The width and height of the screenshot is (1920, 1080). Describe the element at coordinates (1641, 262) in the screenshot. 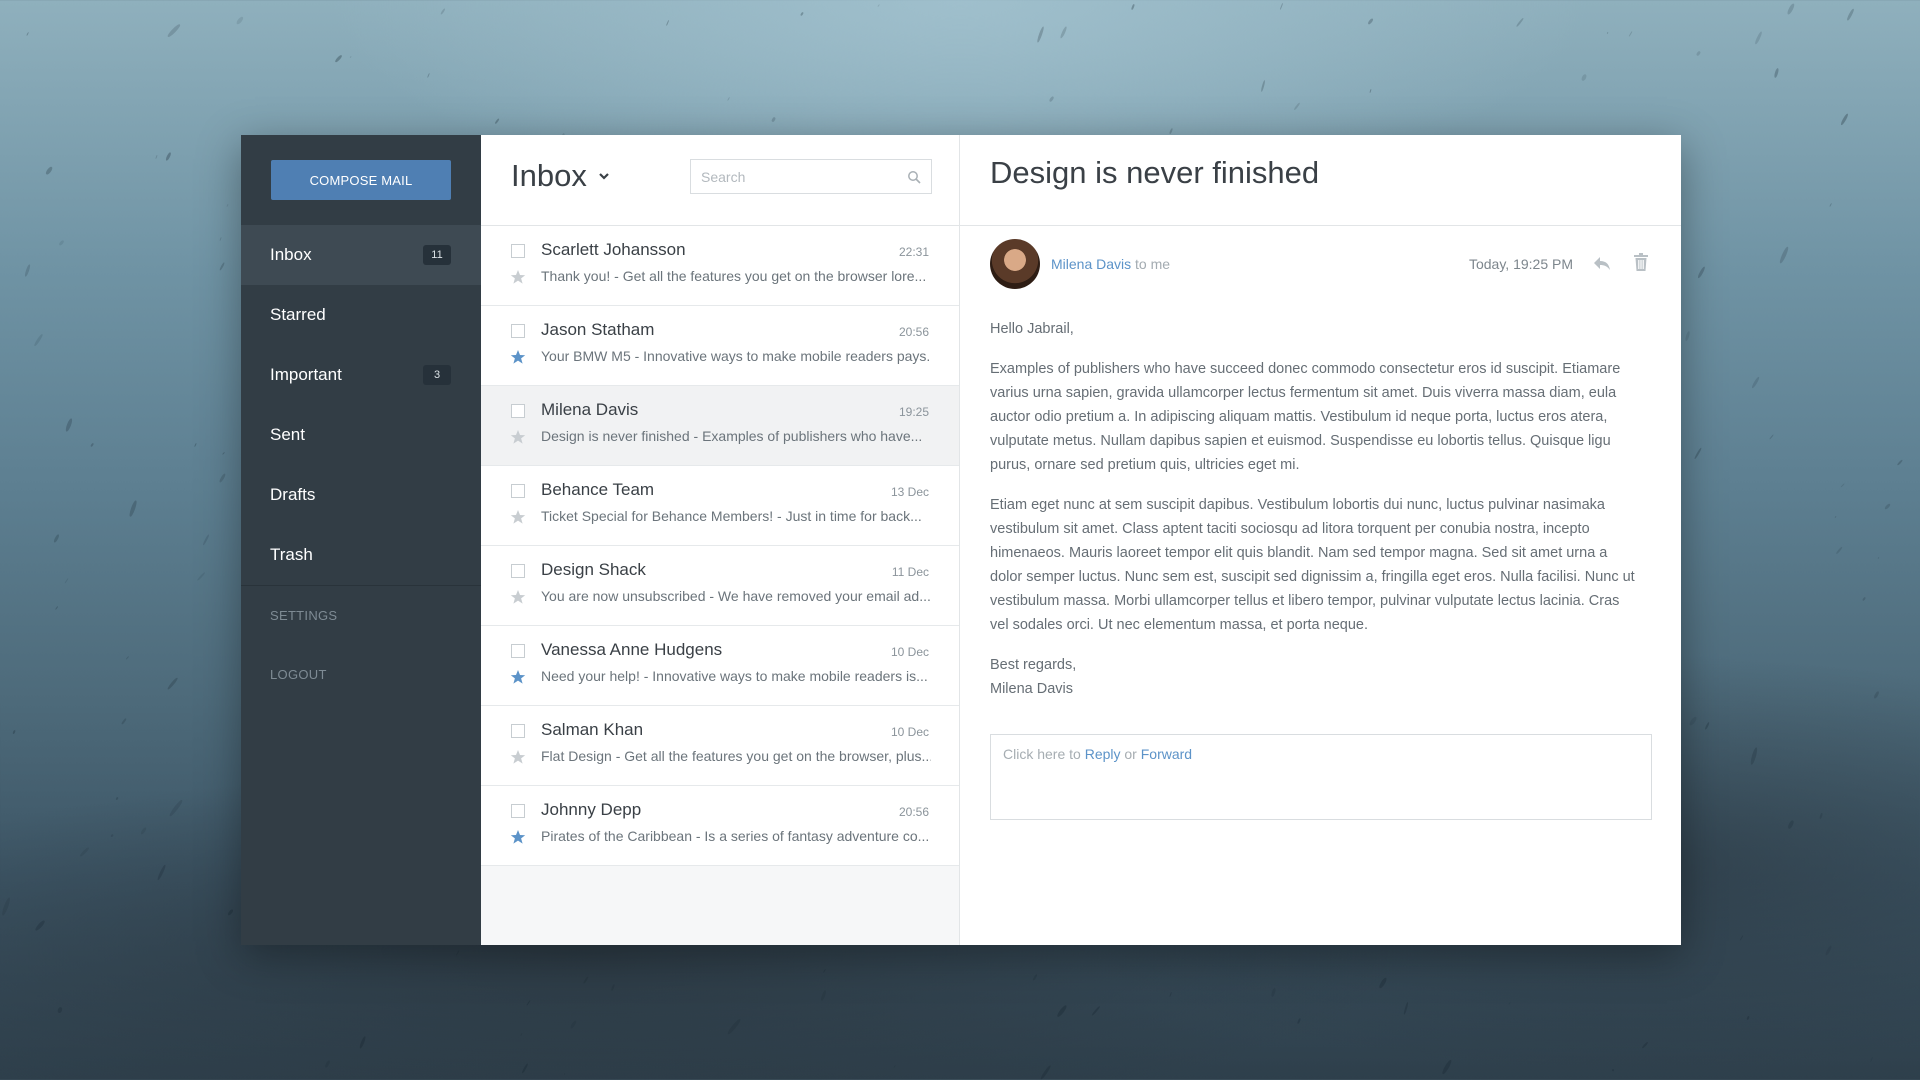

I see `trash-icon` at that location.